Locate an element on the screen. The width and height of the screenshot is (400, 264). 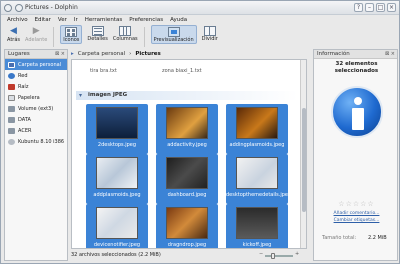
file-item: tira bra.txt is located at coordinates (103, 71).